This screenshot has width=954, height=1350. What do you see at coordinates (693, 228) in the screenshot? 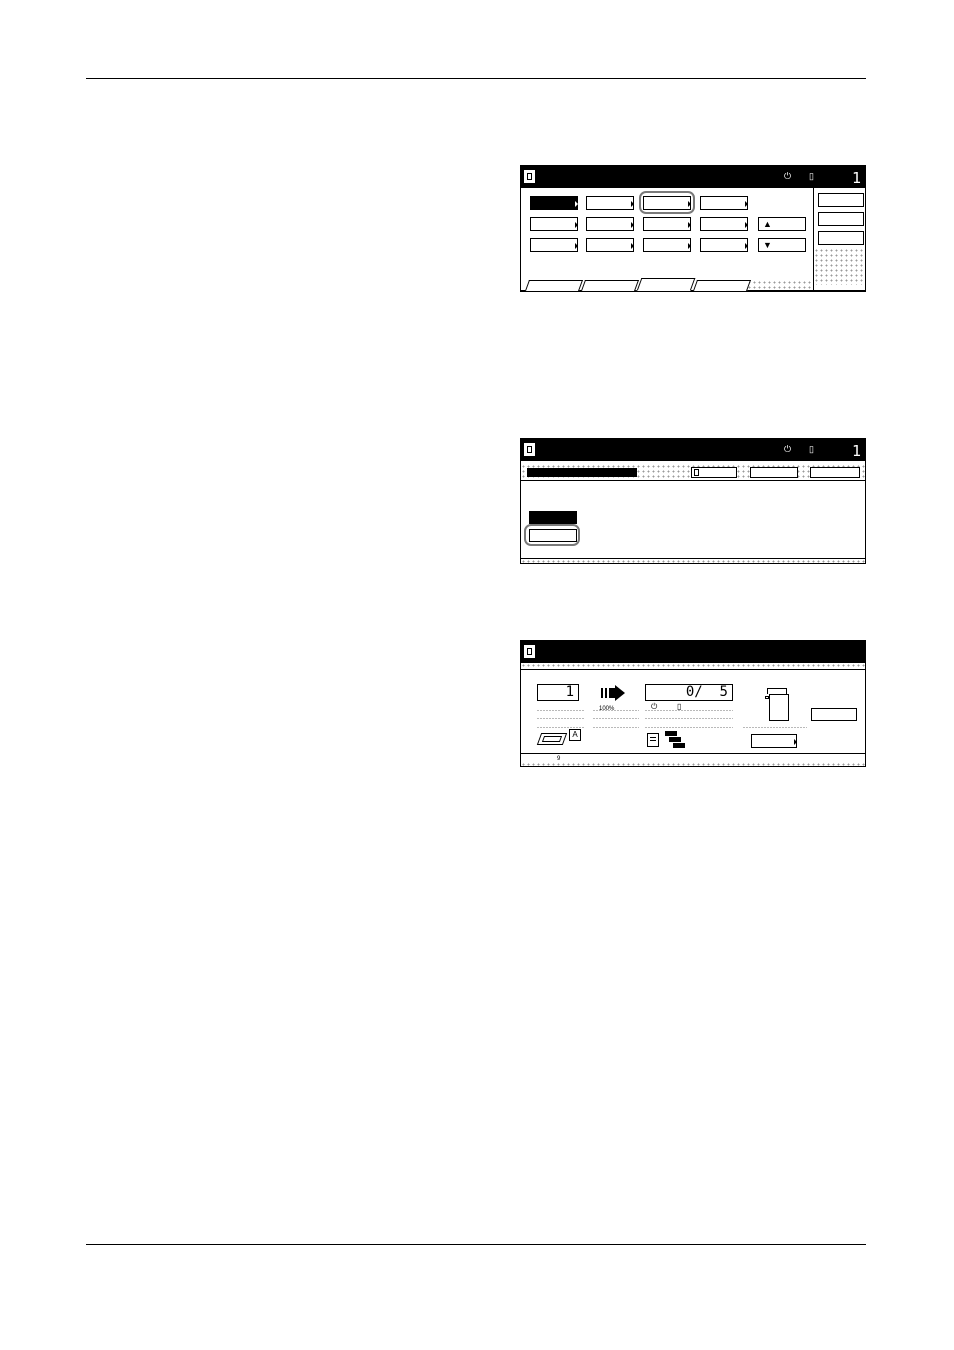
I see `touch-panel-screen-1: ⏻ ▯ 1 ▲ ▼` at bounding box center [693, 228].